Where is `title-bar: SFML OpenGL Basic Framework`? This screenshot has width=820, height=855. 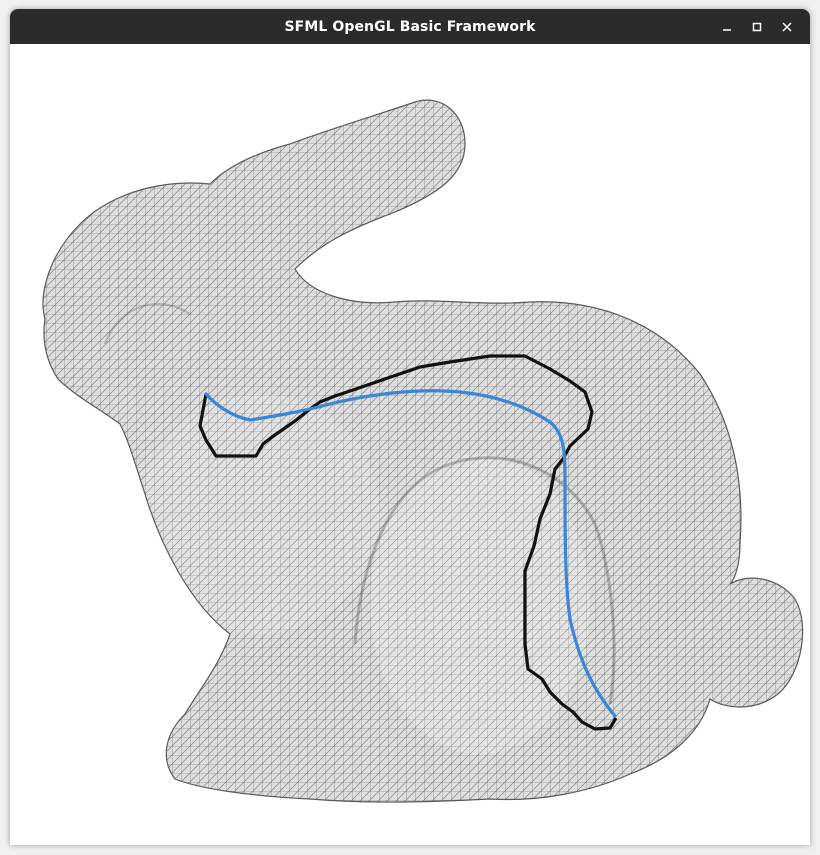
title-bar: SFML OpenGL Basic Framework is located at coordinates (410, 26).